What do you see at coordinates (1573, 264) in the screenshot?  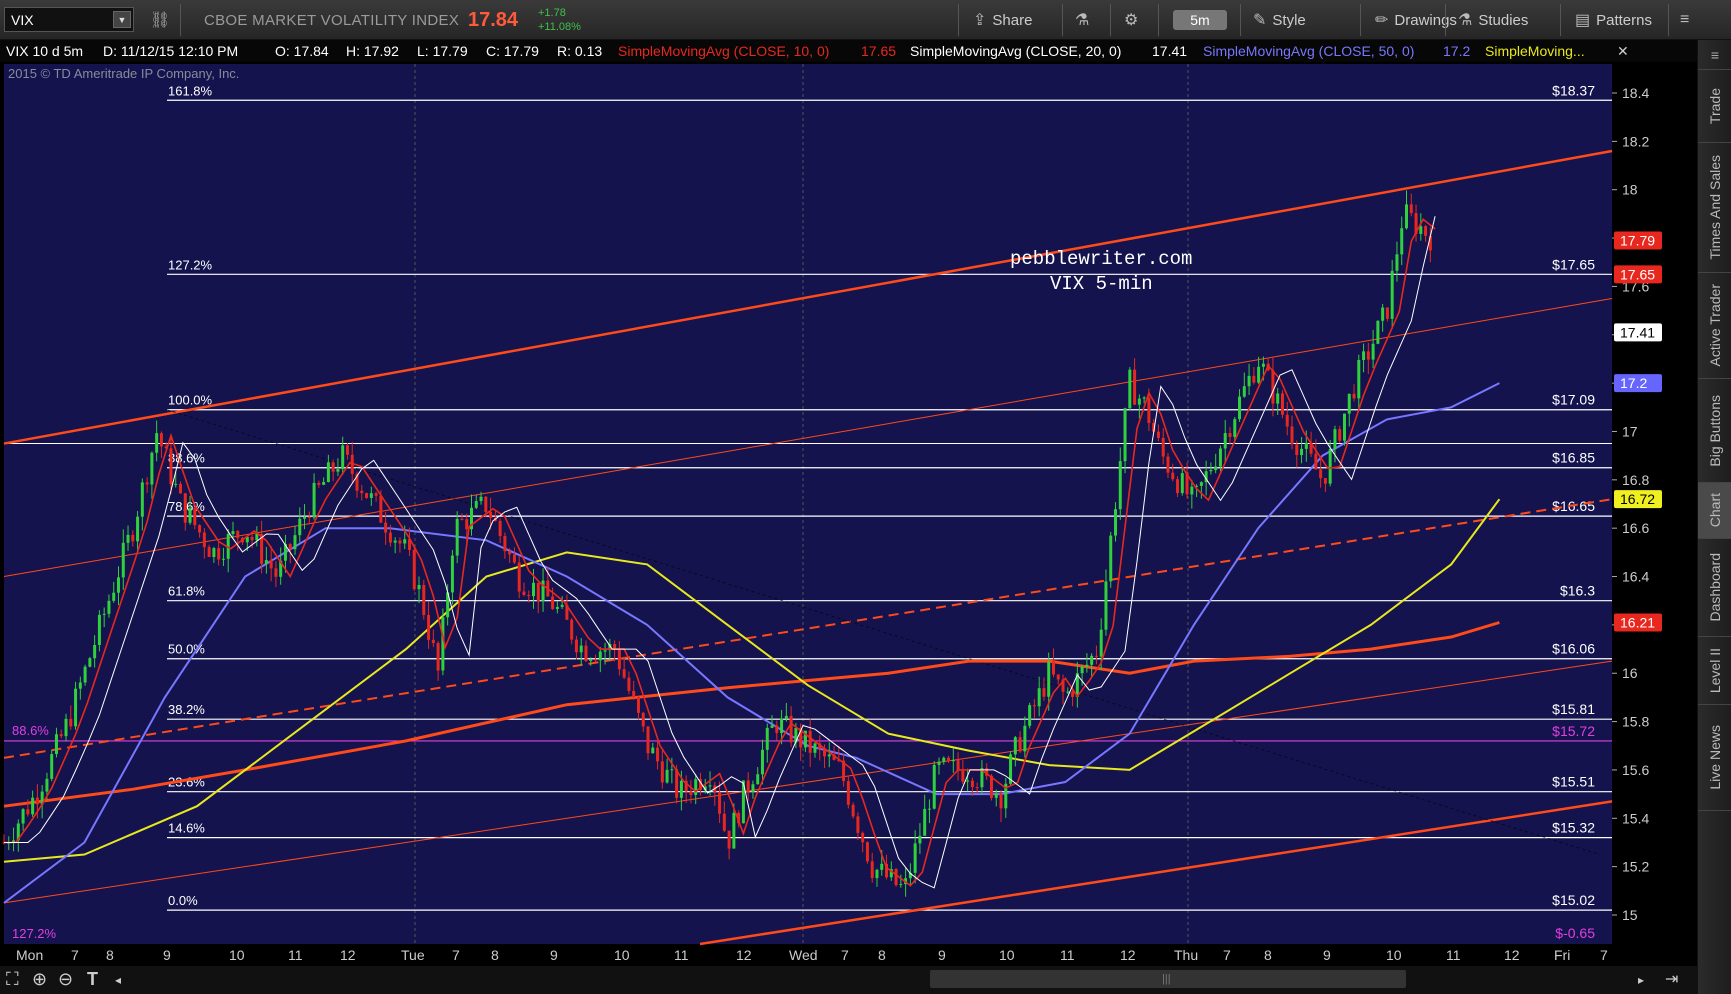 I see `fib-level-price: $17.65` at bounding box center [1573, 264].